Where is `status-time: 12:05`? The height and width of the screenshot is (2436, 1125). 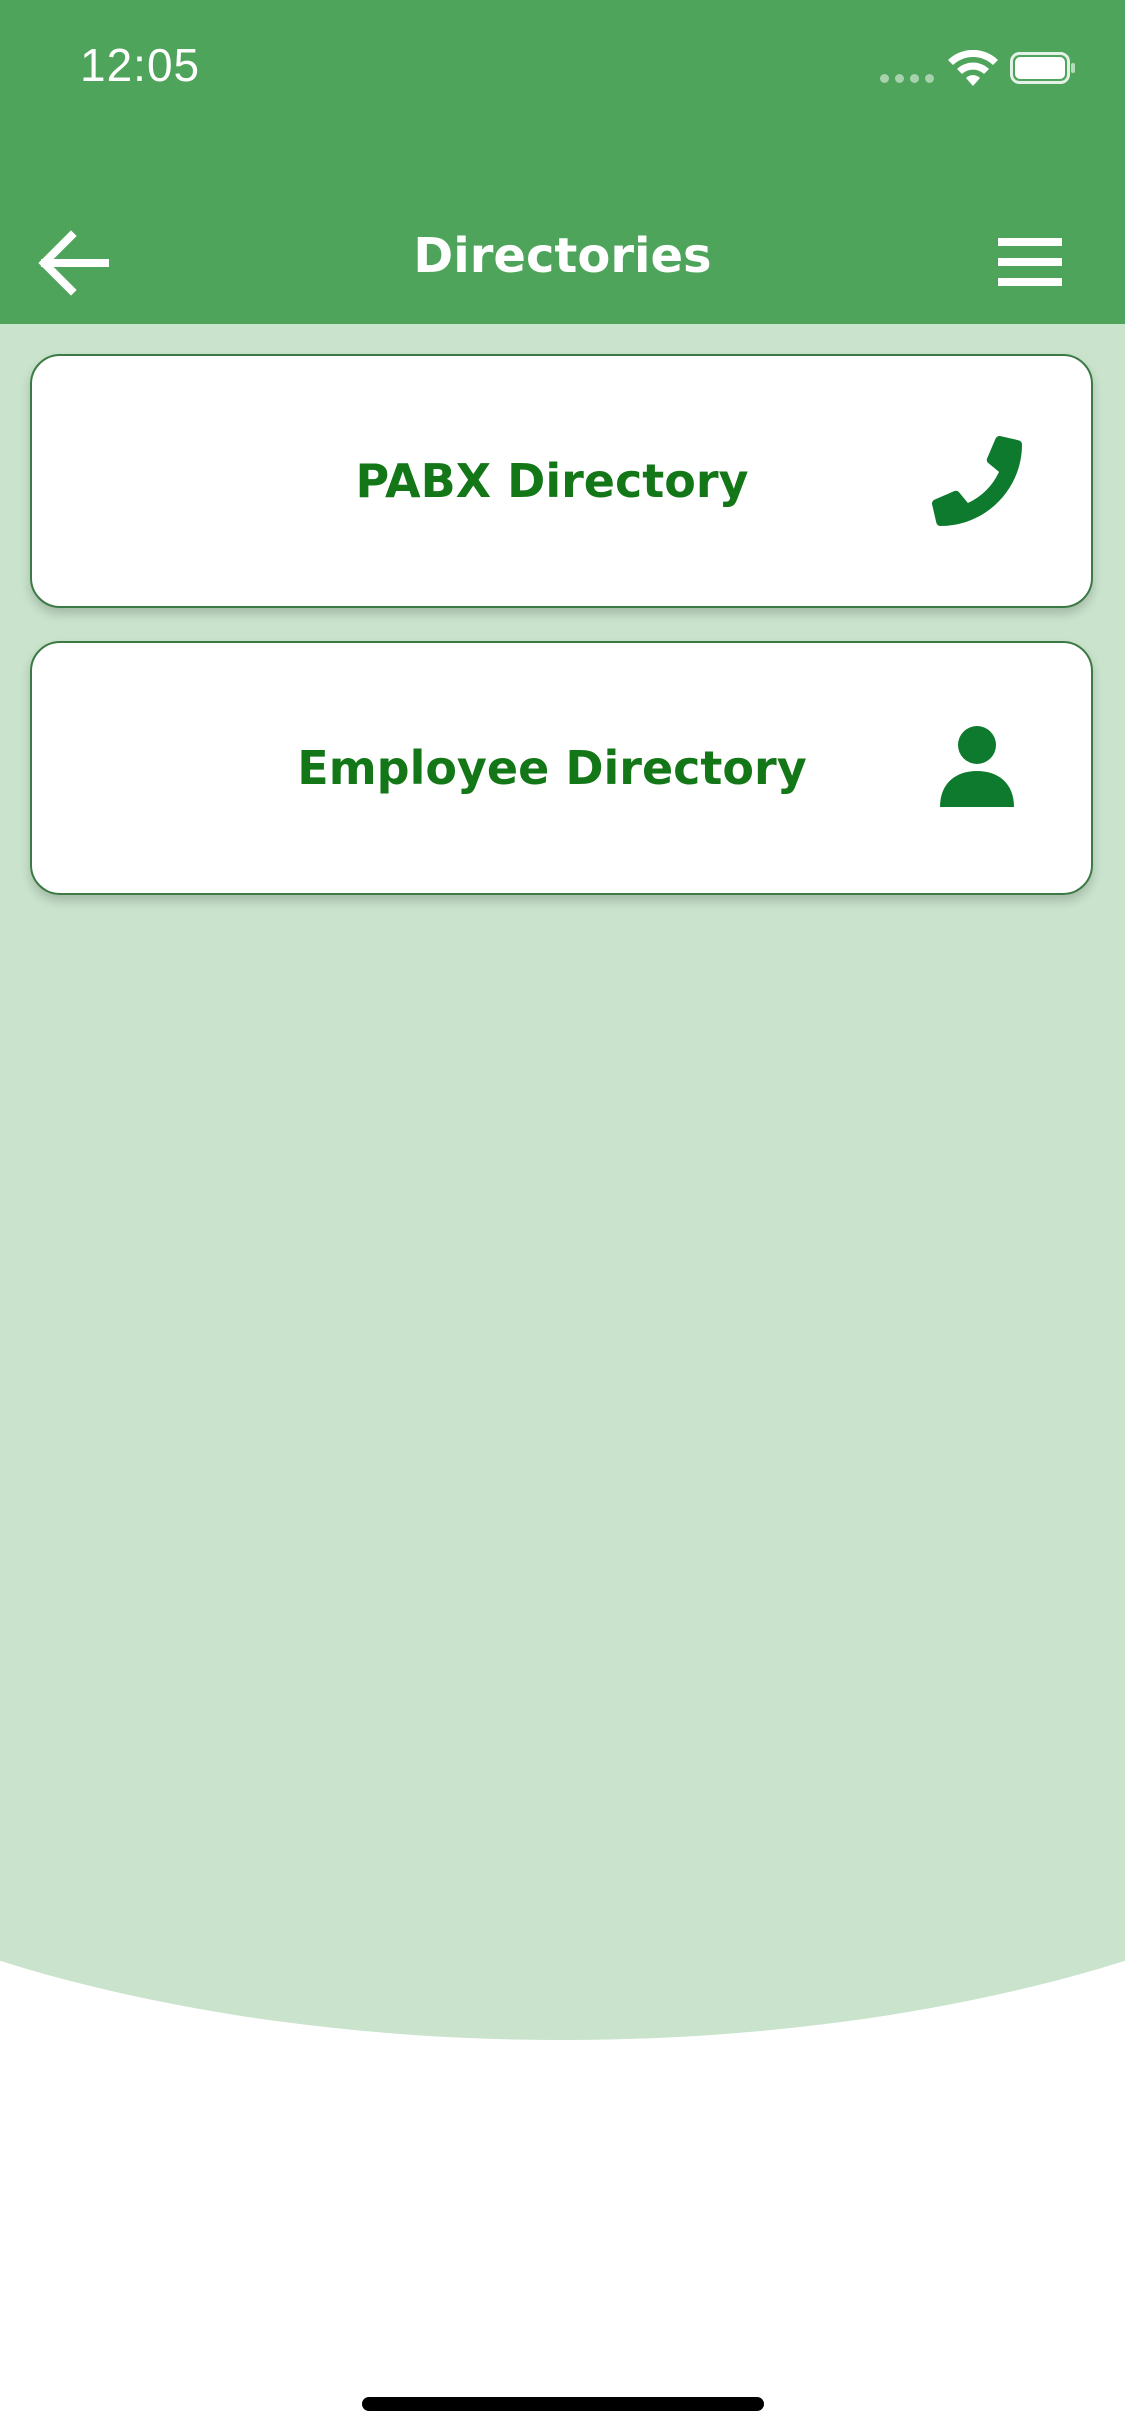
status-time: 12:05 is located at coordinates (140, 65).